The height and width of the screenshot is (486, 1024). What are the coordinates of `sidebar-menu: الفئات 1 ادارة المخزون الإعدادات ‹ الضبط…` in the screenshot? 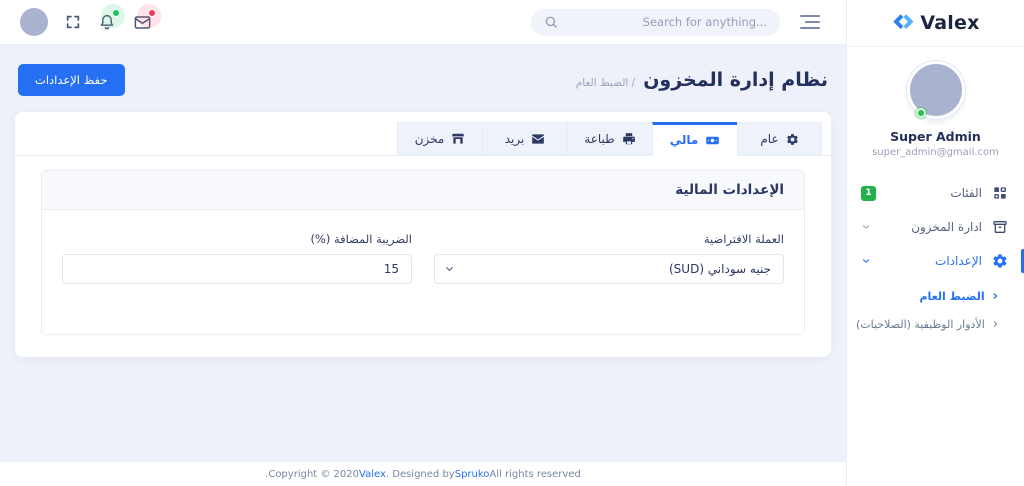 It's located at (935, 257).